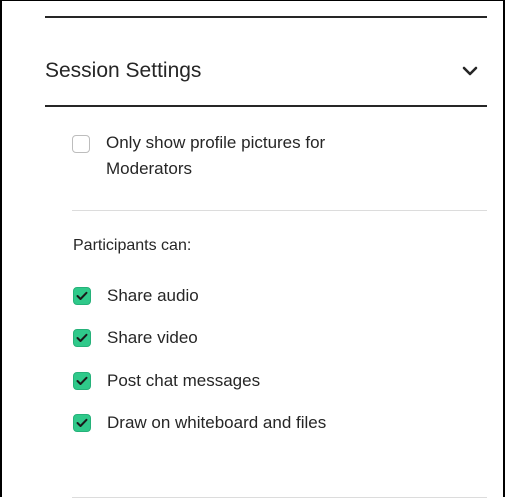 Image resolution: width=507 pixels, height=498 pixels. I want to click on chevron-down-icon, so click(470, 71).